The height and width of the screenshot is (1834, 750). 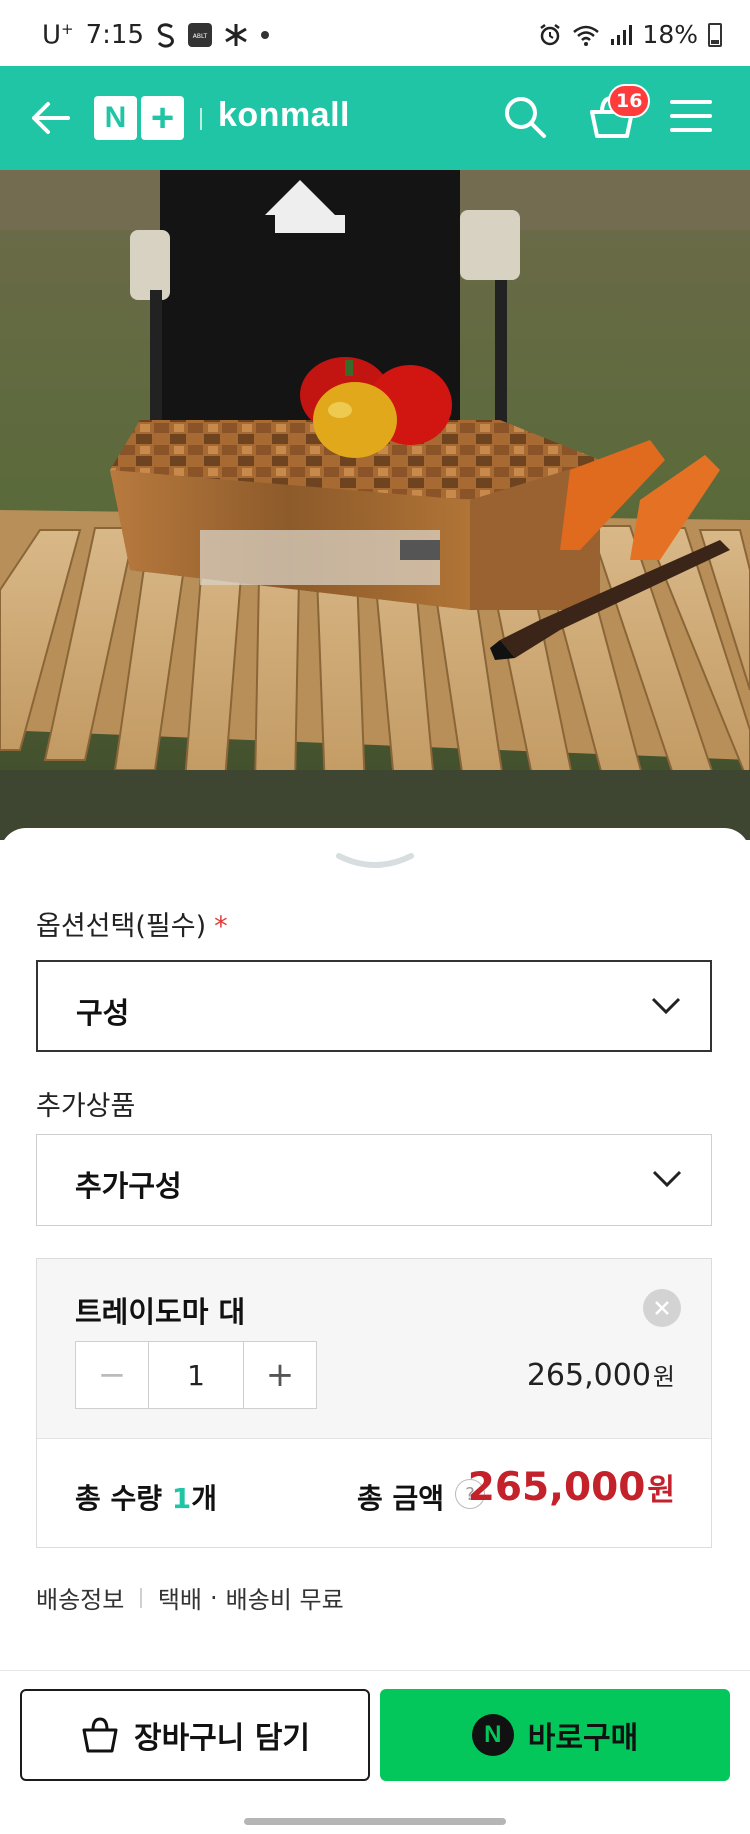 I want to click on ablt-app-icon: ABLT, so click(x=200, y=35).